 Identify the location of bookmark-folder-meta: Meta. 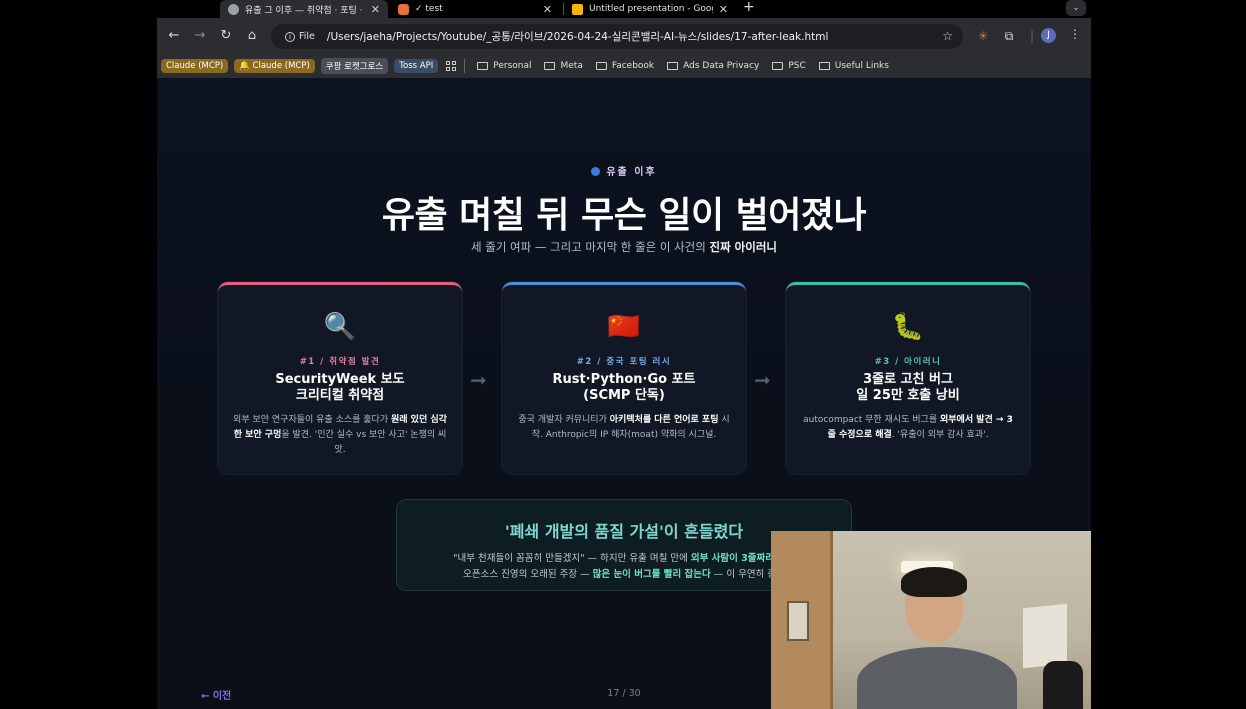
(563, 66).